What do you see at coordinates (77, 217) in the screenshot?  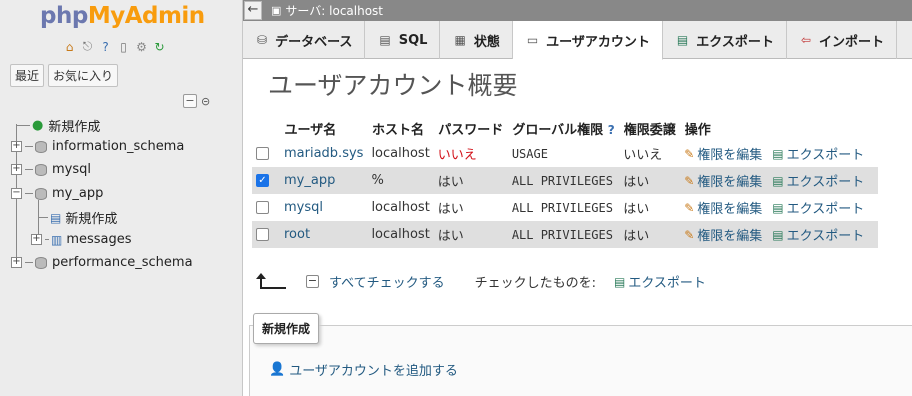 I see `tree-my-app-new-table: ▤ 新規作成` at bounding box center [77, 217].